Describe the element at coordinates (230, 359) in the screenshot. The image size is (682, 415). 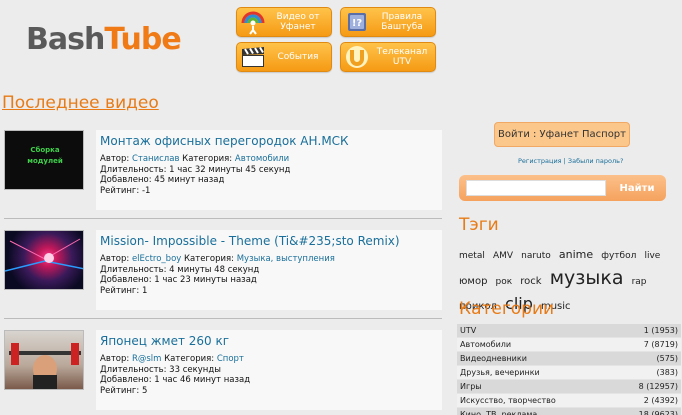
I see `category-link: Спорт` at that location.